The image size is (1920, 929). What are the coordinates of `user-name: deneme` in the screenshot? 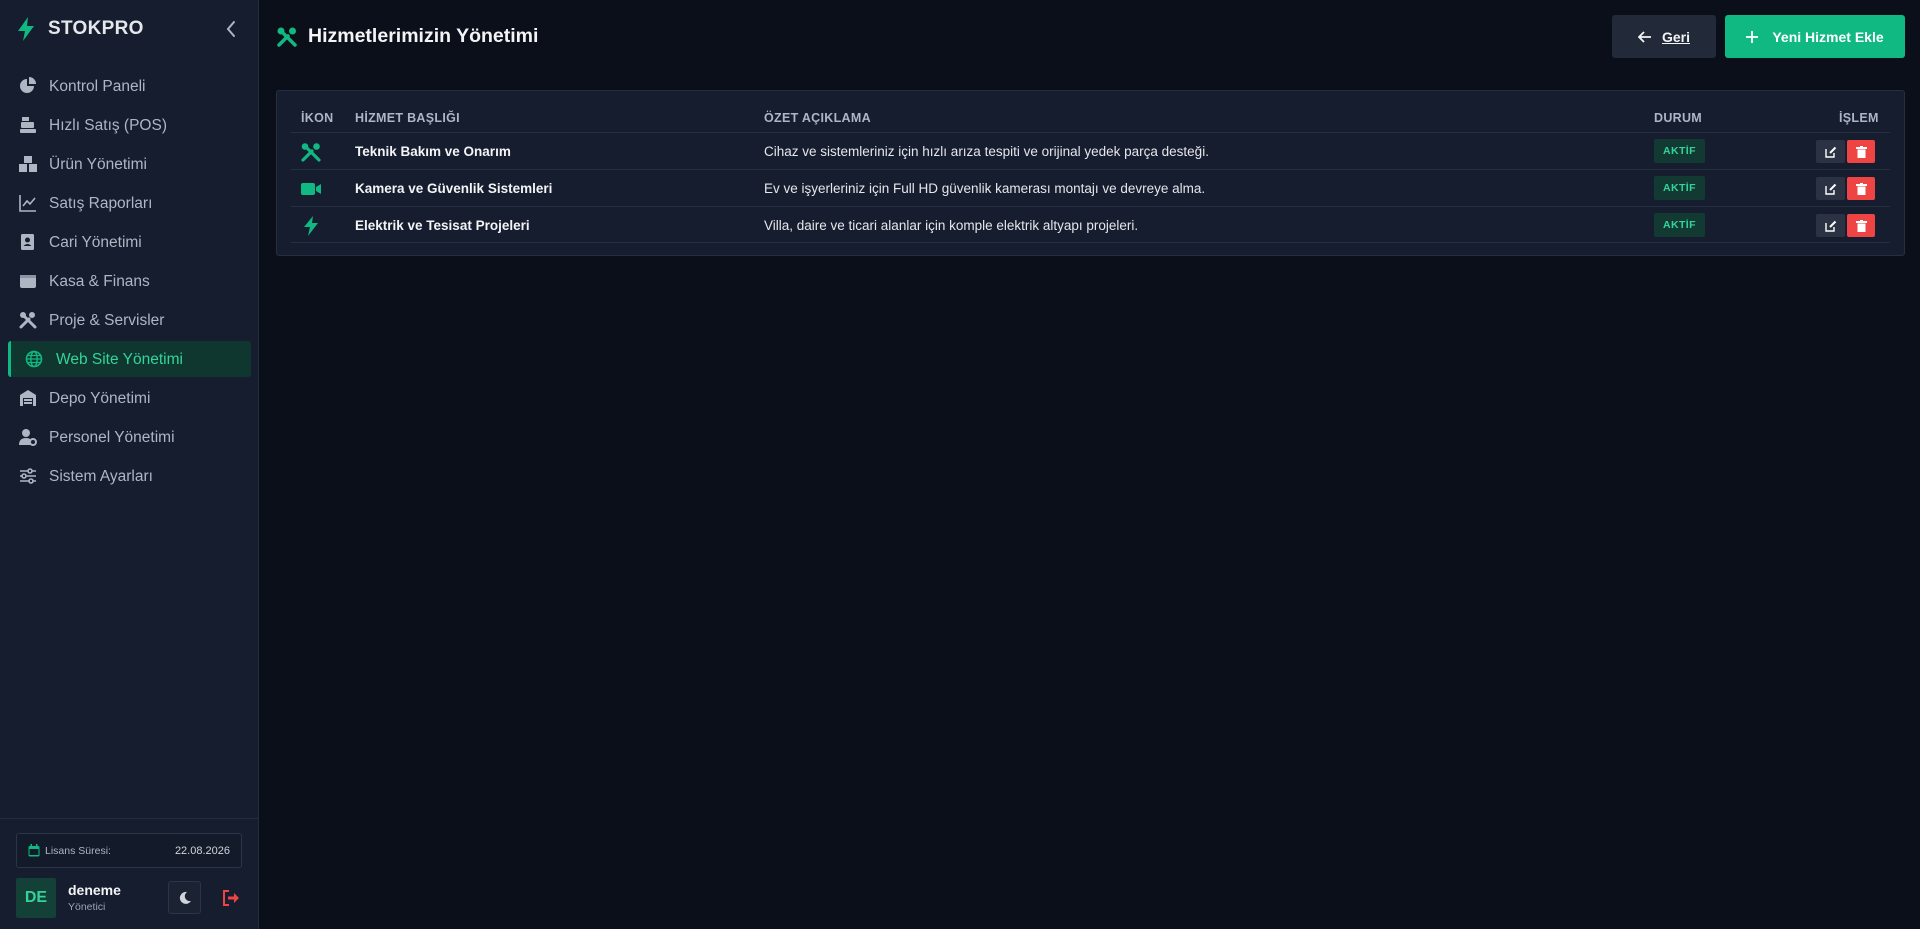 It's located at (94, 890).